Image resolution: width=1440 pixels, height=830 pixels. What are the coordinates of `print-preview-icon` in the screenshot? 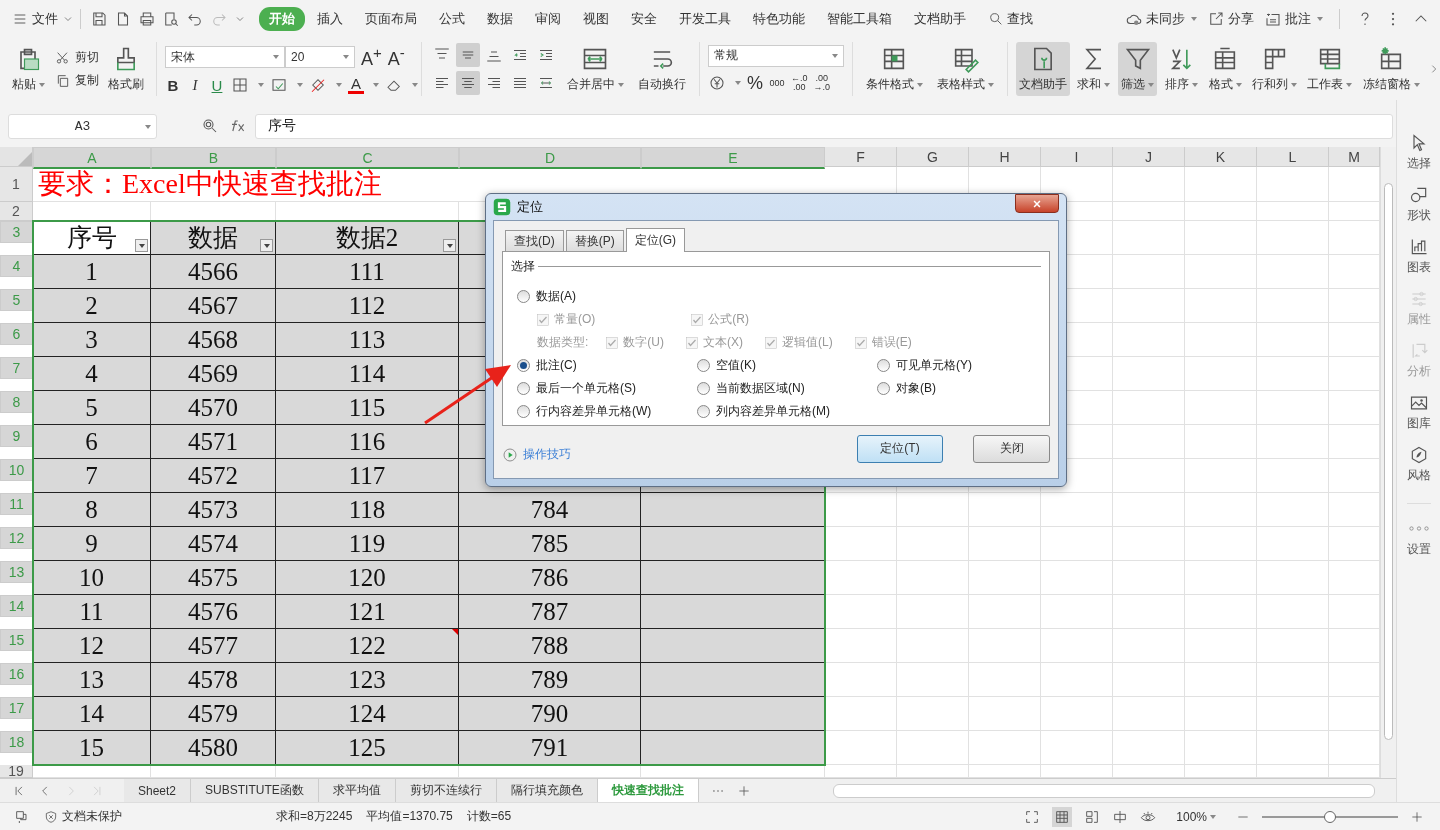 It's located at (171, 19).